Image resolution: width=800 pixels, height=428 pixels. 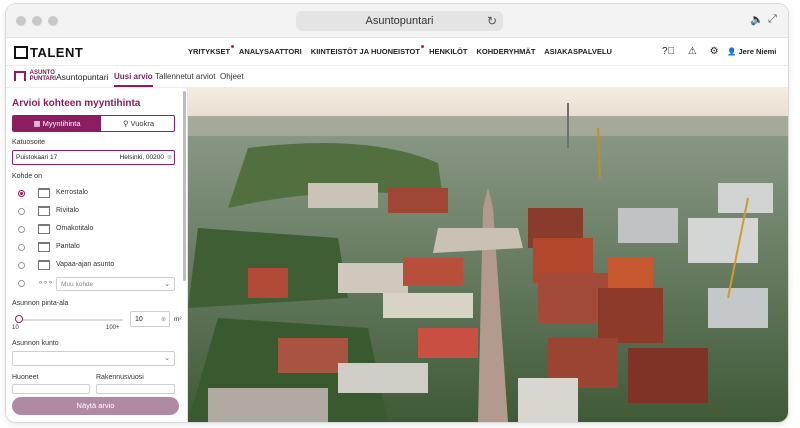 What do you see at coordinates (163, 319) in the screenshot?
I see `clear-area-icon: ⊗` at bounding box center [163, 319].